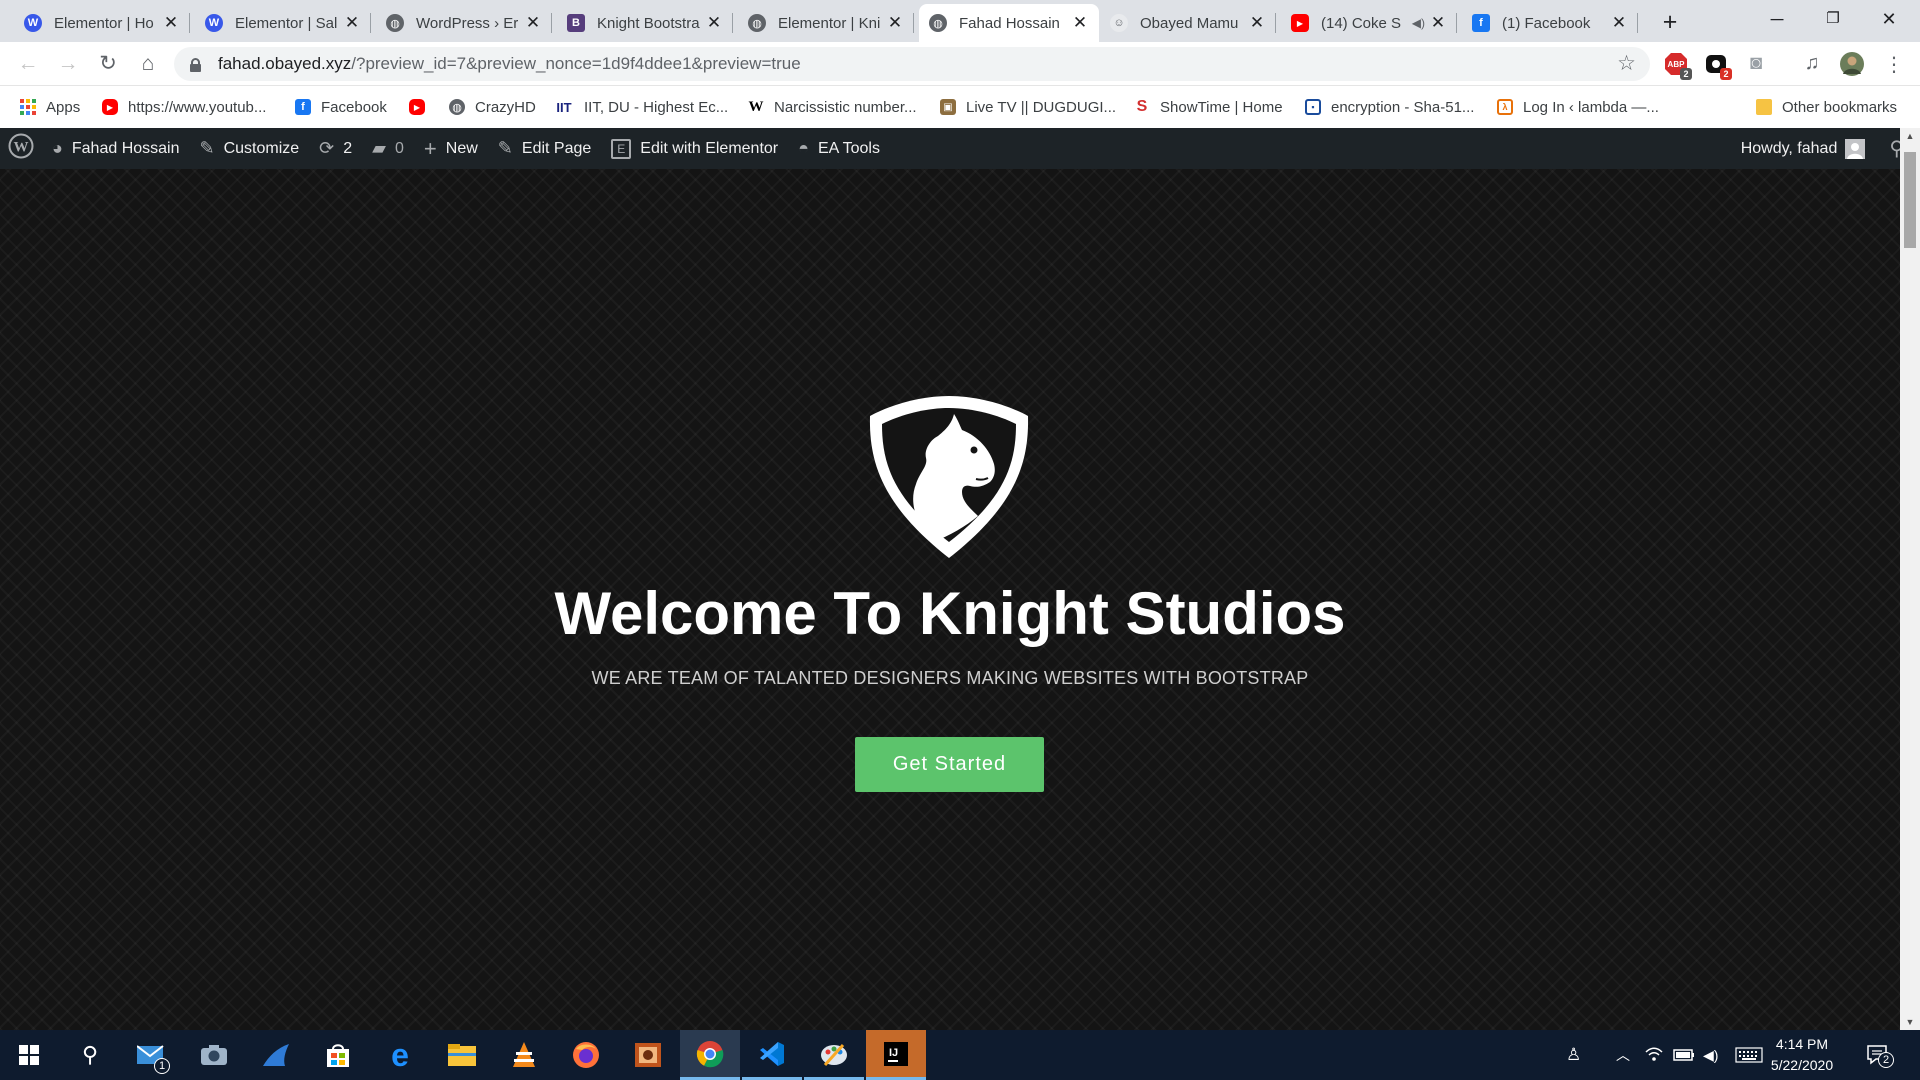  Describe the element at coordinates (1852, 64) in the screenshot. I see `avatar` at that location.